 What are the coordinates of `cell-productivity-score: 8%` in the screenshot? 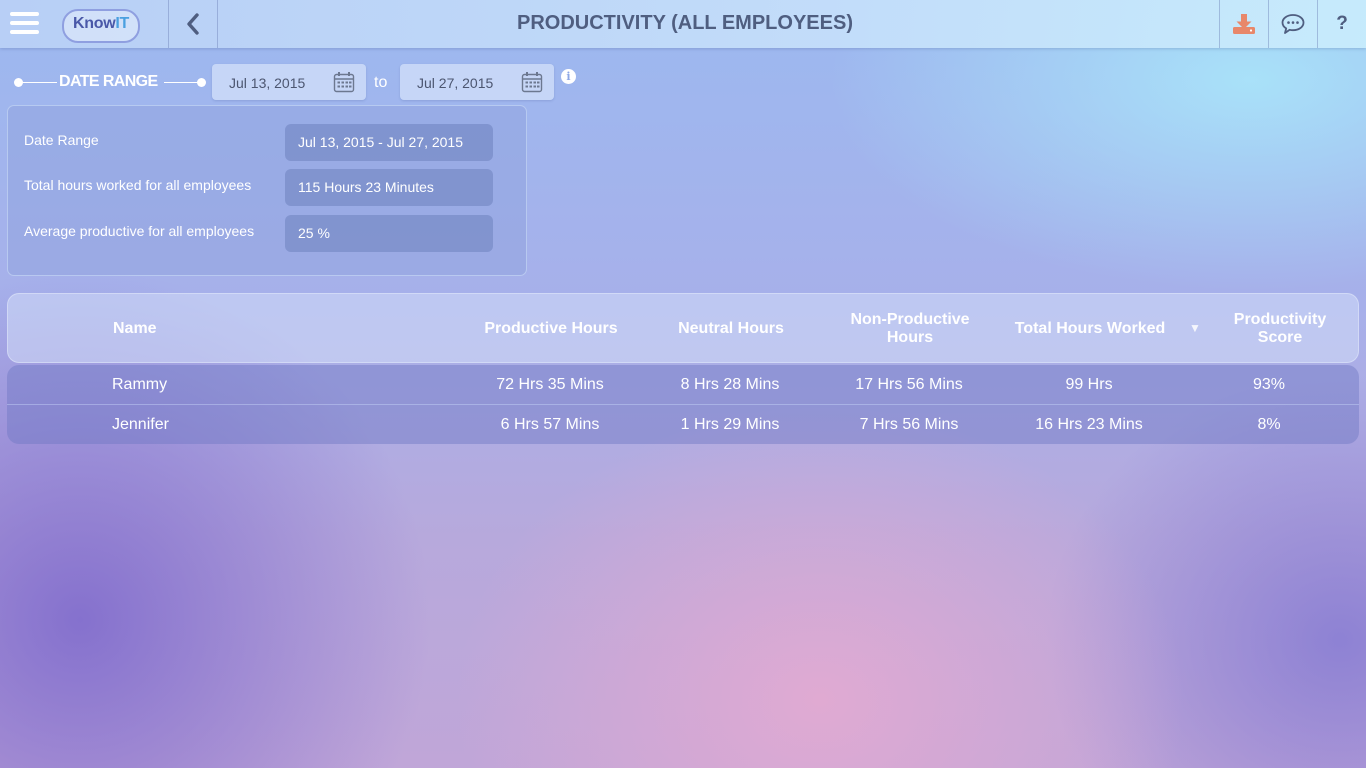 It's located at (1269, 424).